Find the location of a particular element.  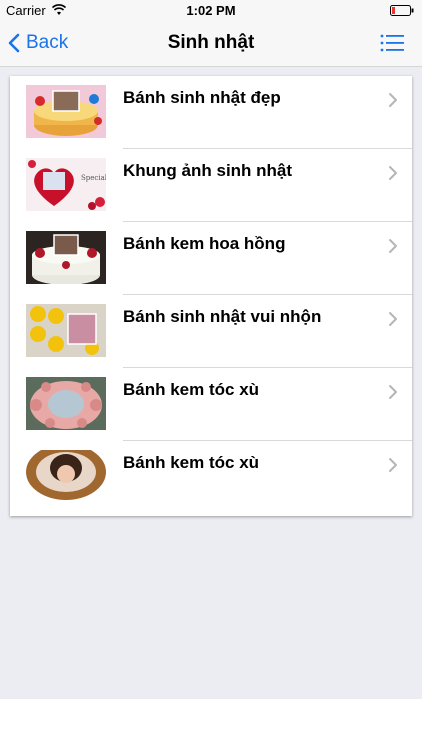

chevron-left-icon is located at coordinates (14, 43).